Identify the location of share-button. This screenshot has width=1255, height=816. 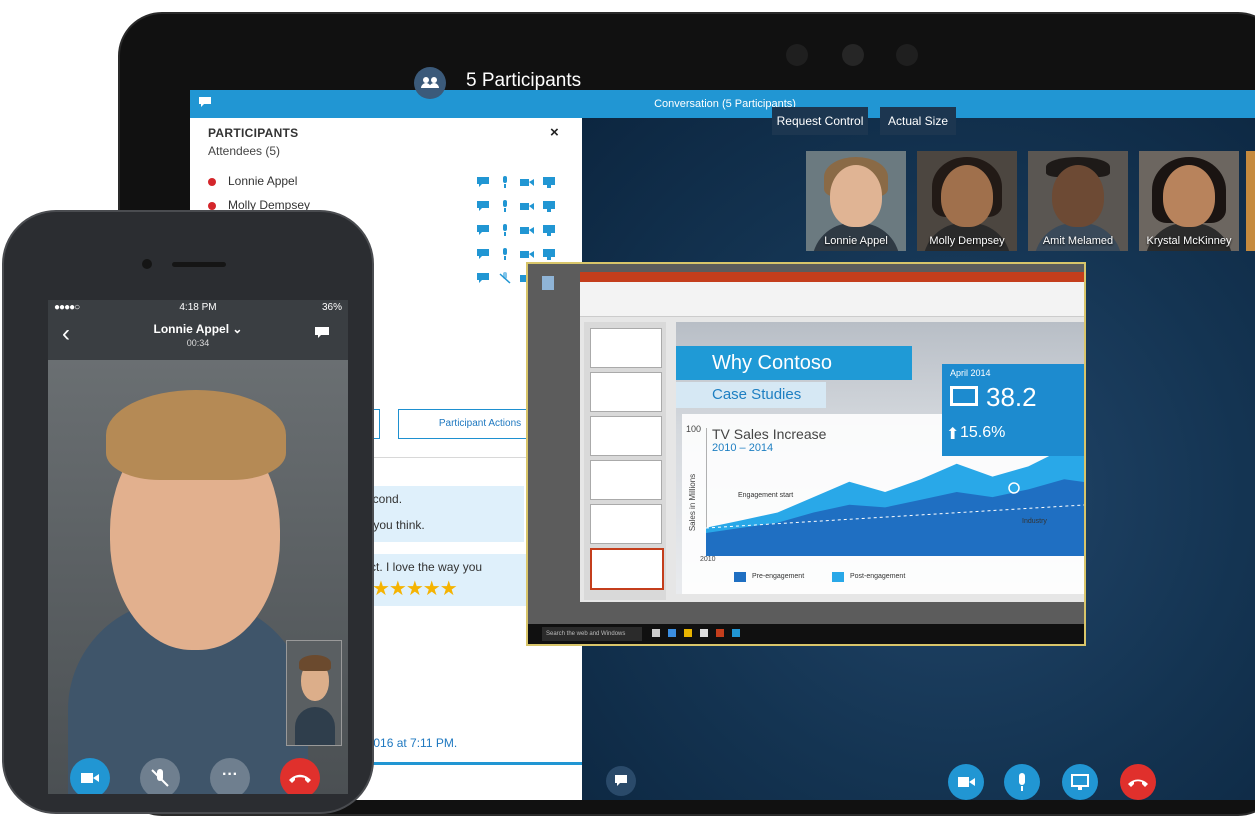
(1080, 782).